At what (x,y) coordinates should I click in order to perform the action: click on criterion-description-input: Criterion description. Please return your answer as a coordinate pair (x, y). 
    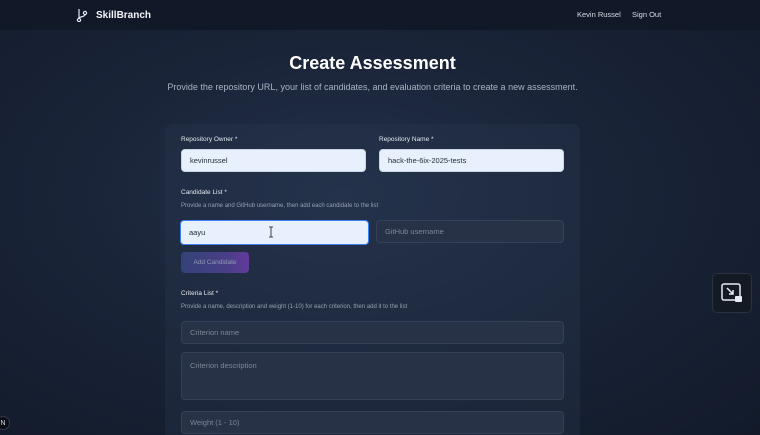
    Looking at the image, I should click on (372, 376).